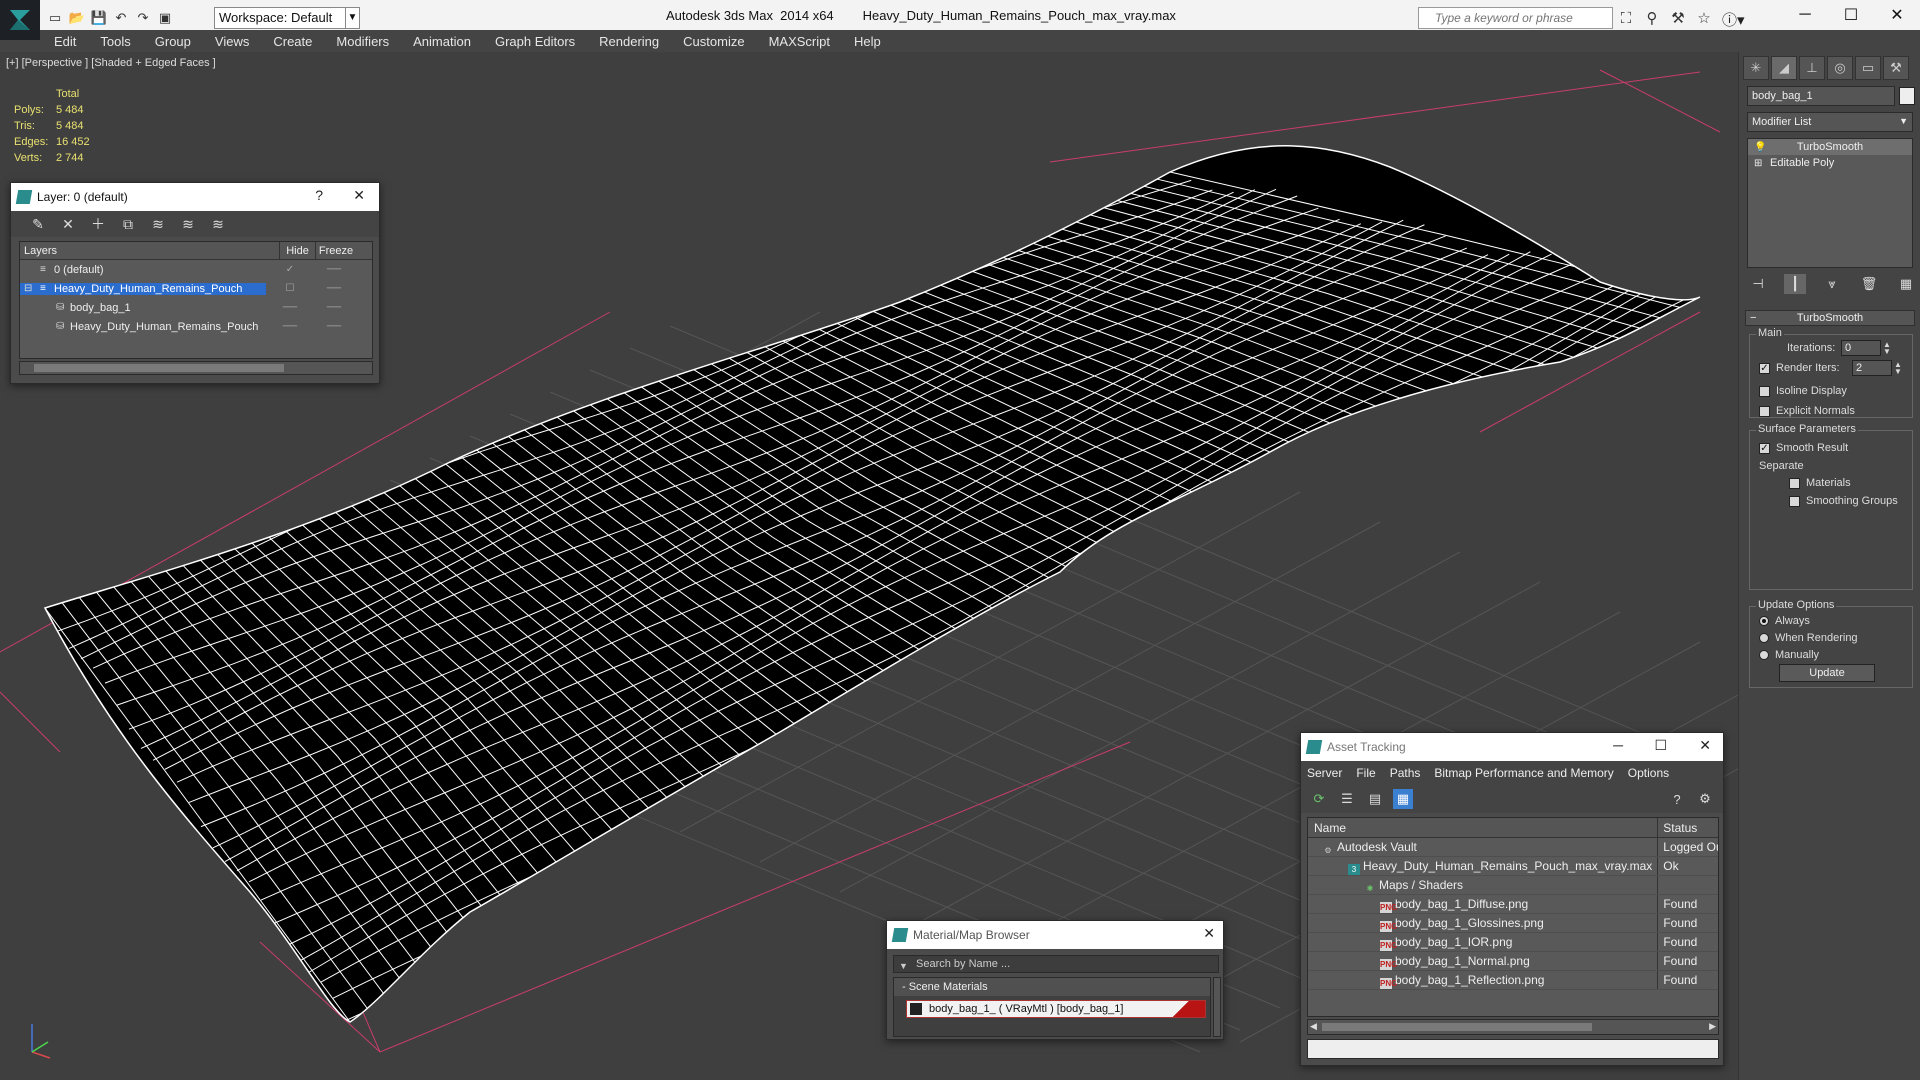 This screenshot has height=1080, width=1920. What do you see at coordinates (232, 41) in the screenshot?
I see `menu-views: Views` at bounding box center [232, 41].